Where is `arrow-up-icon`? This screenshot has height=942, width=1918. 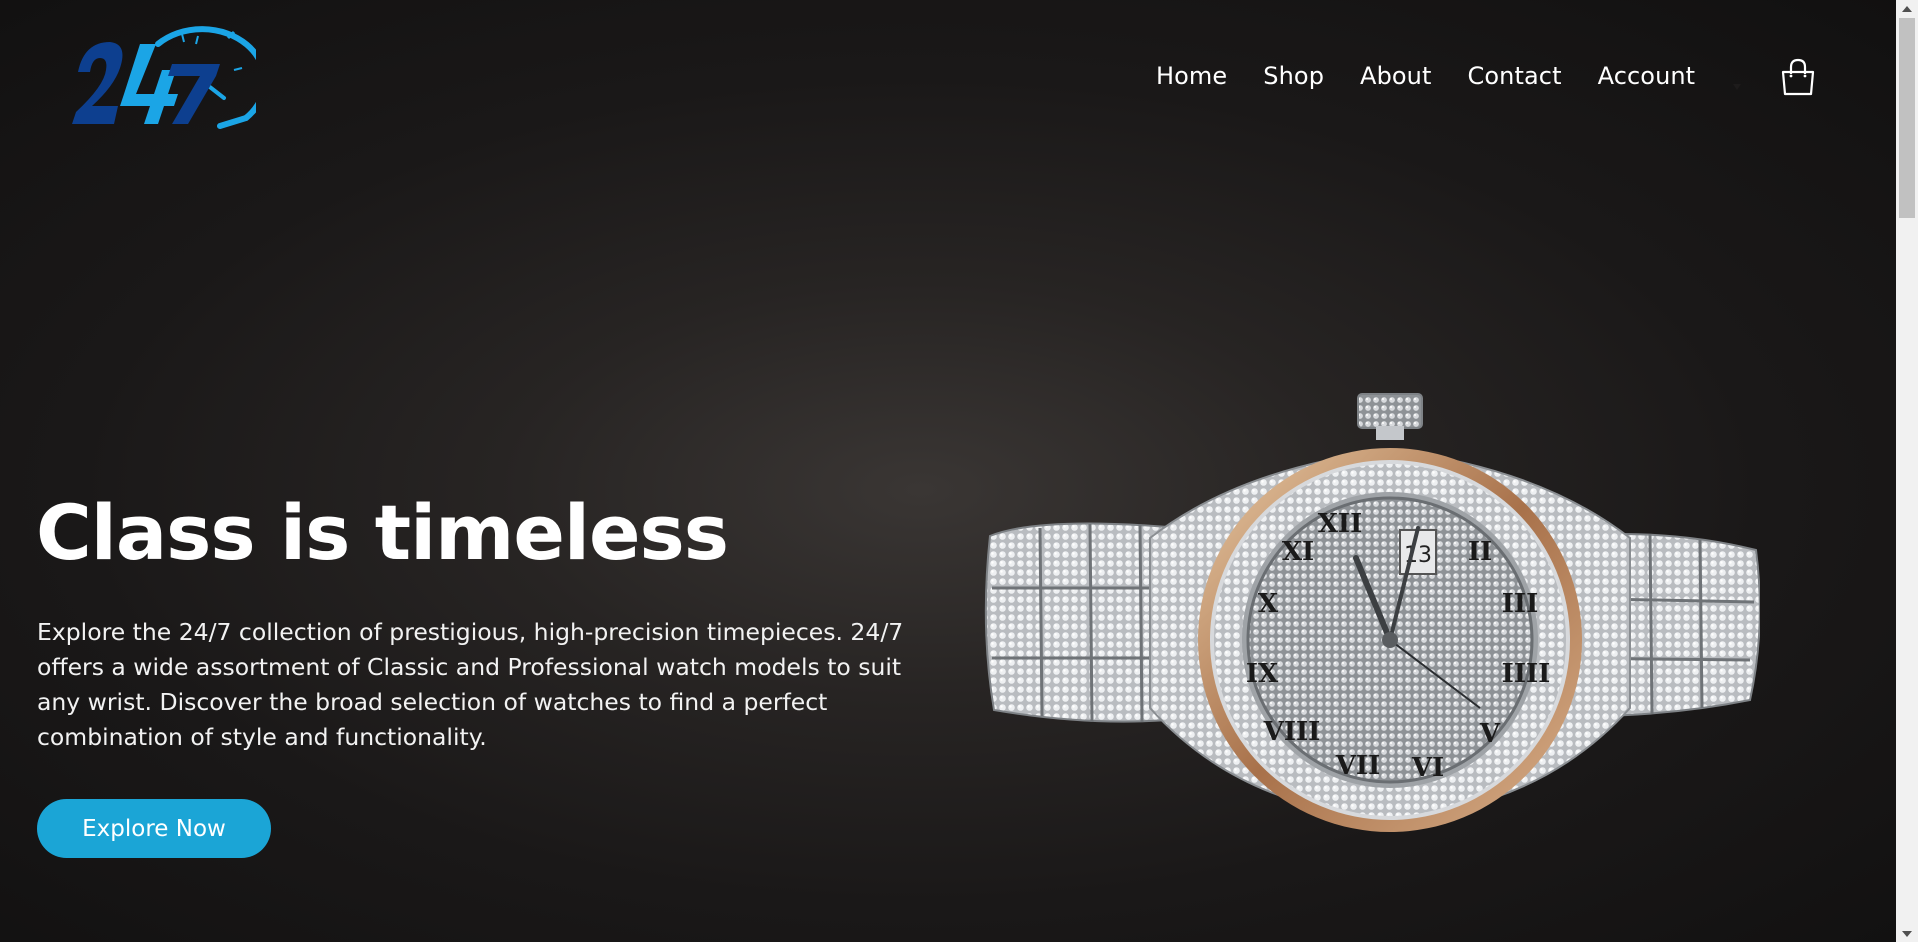
arrow-up-icon is located at coordinates (1907, 8).